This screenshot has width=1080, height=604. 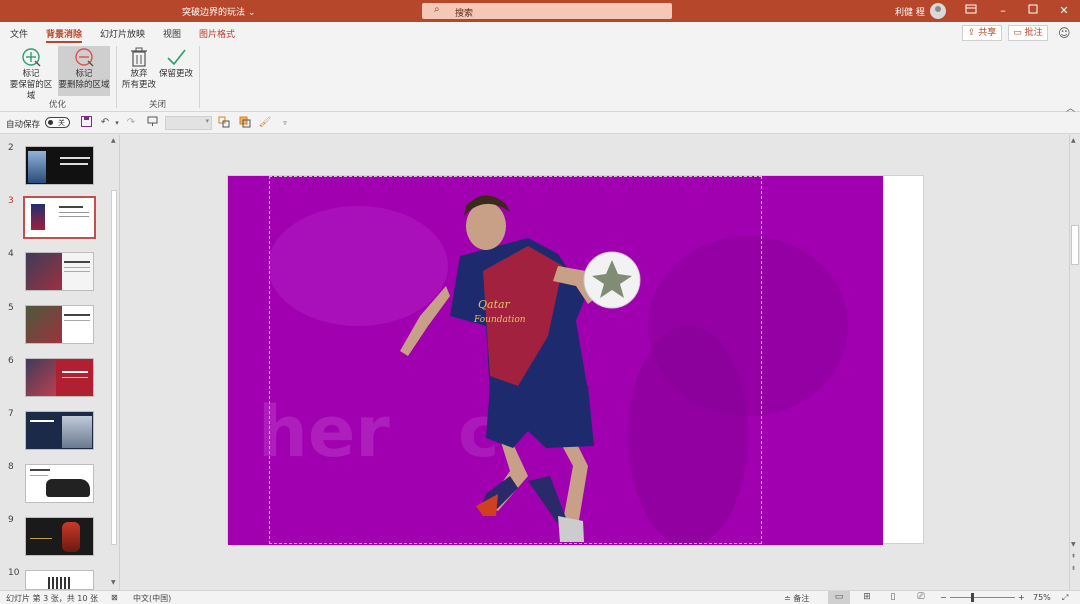 What do you see at coordinates (11, 467) in the screenshot?
I see `slide-number: 8` at bounding box center [11, 467].